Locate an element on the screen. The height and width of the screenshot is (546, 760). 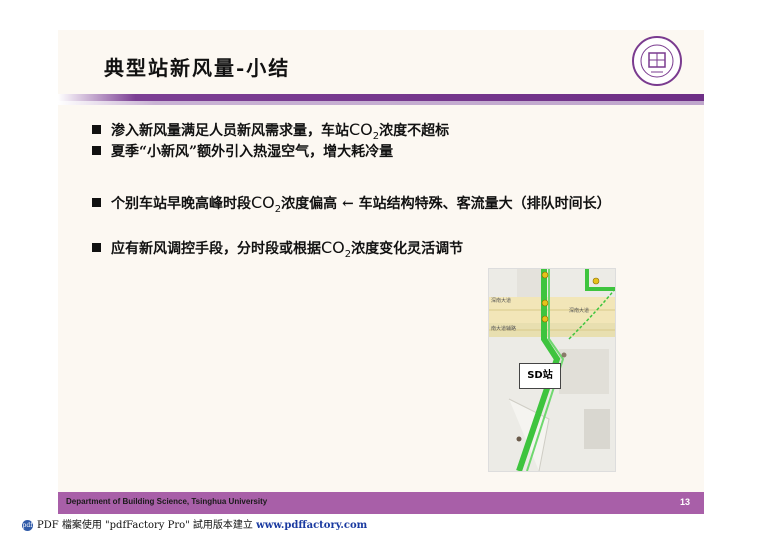
slide-title: 典型站新风量-小结 is located at coordinates (197, 68).